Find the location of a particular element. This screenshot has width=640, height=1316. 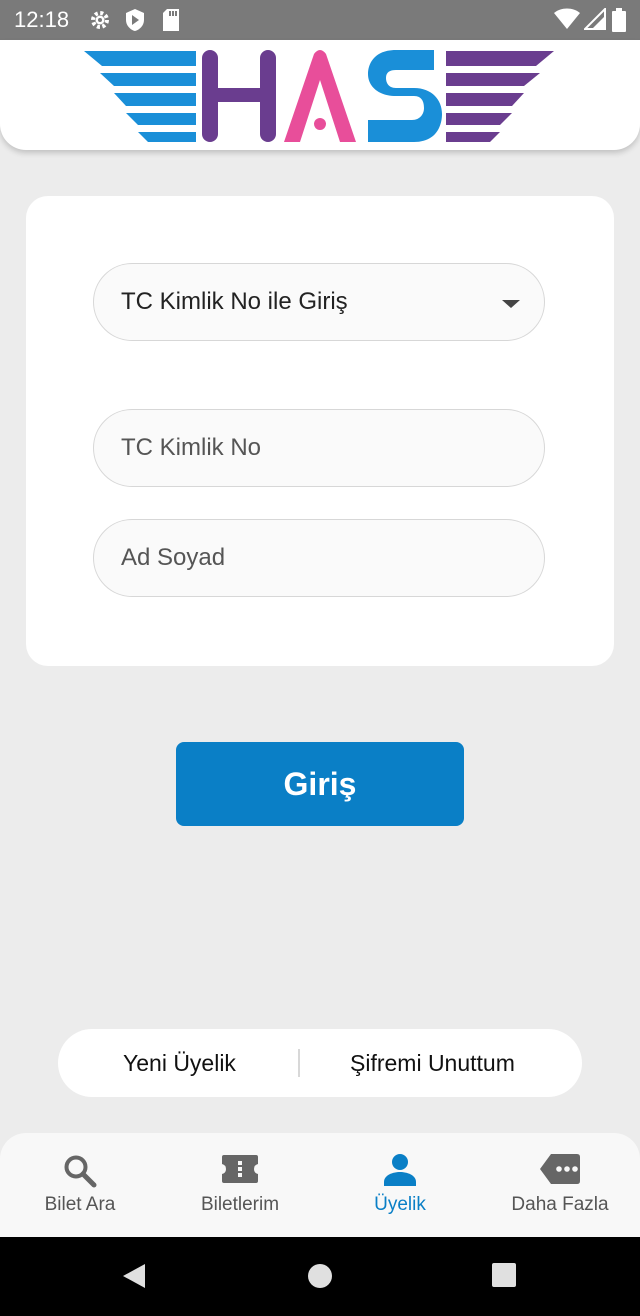

home-icon is located at coordinates (320, 1278).